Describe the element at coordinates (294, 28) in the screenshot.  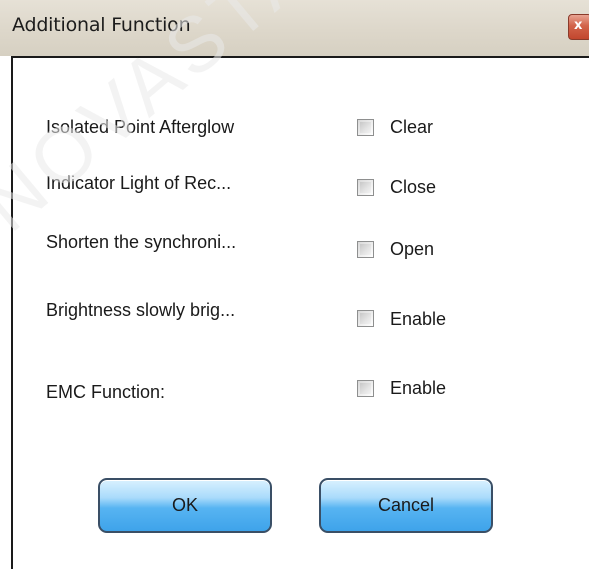
I see `title-bar: Additional Function x` at that location.